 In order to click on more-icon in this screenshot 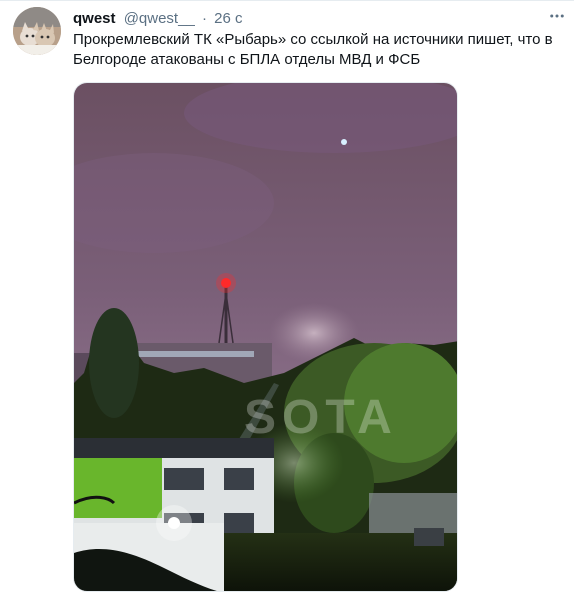, I will do `click(557, 16)`.